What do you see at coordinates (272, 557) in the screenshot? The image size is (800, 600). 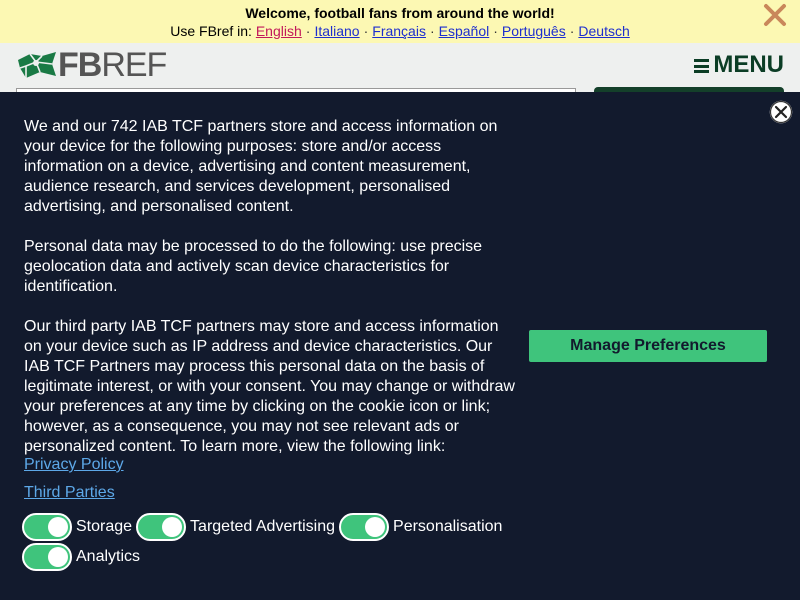 I see `toggle-row: Analytics` at bounding box center [272, 557].